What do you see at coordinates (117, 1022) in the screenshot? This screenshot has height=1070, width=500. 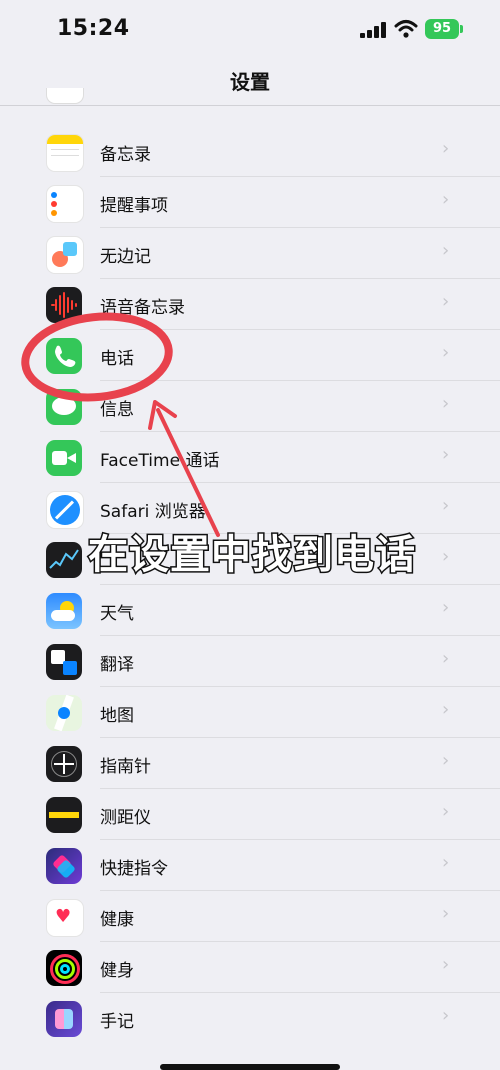 I see `row-label: 手记` at bounding box center [117, 1022].